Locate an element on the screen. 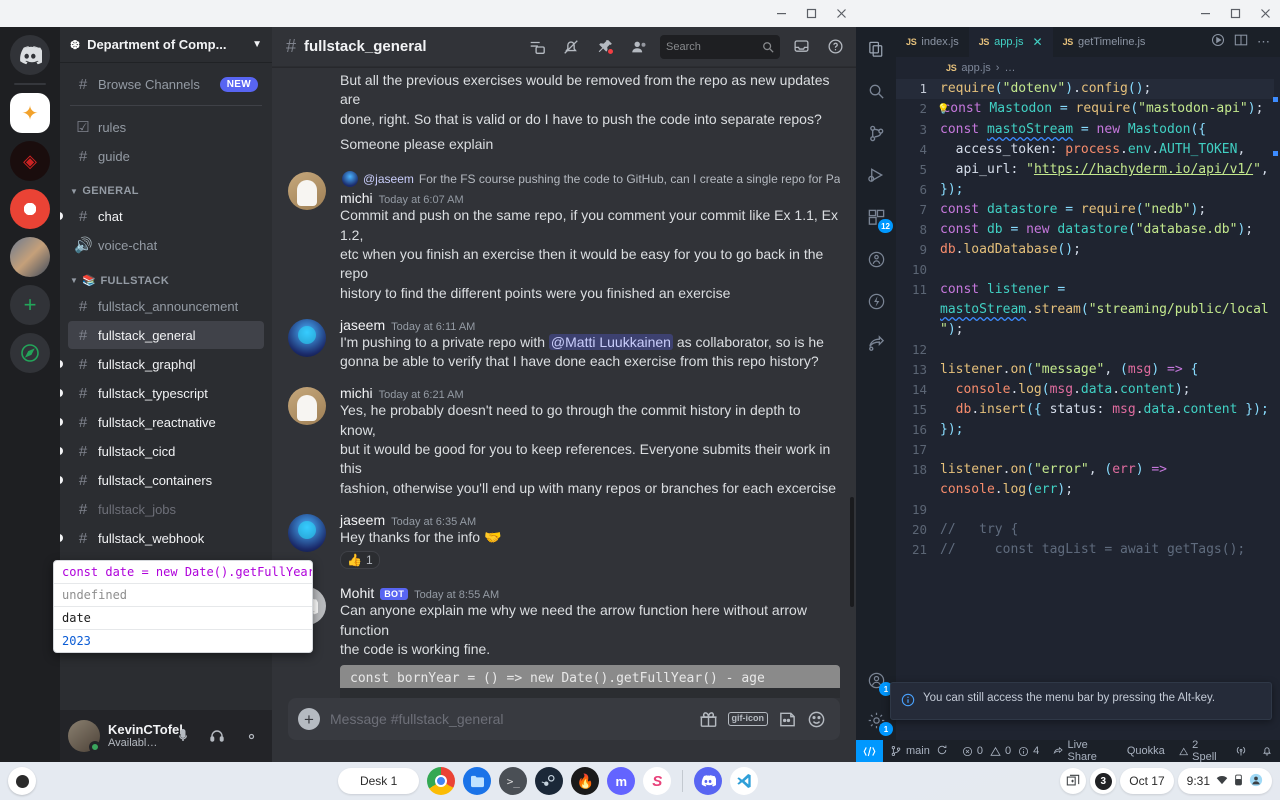  close-icon: ✕ is located at coordinates (1038, 42).